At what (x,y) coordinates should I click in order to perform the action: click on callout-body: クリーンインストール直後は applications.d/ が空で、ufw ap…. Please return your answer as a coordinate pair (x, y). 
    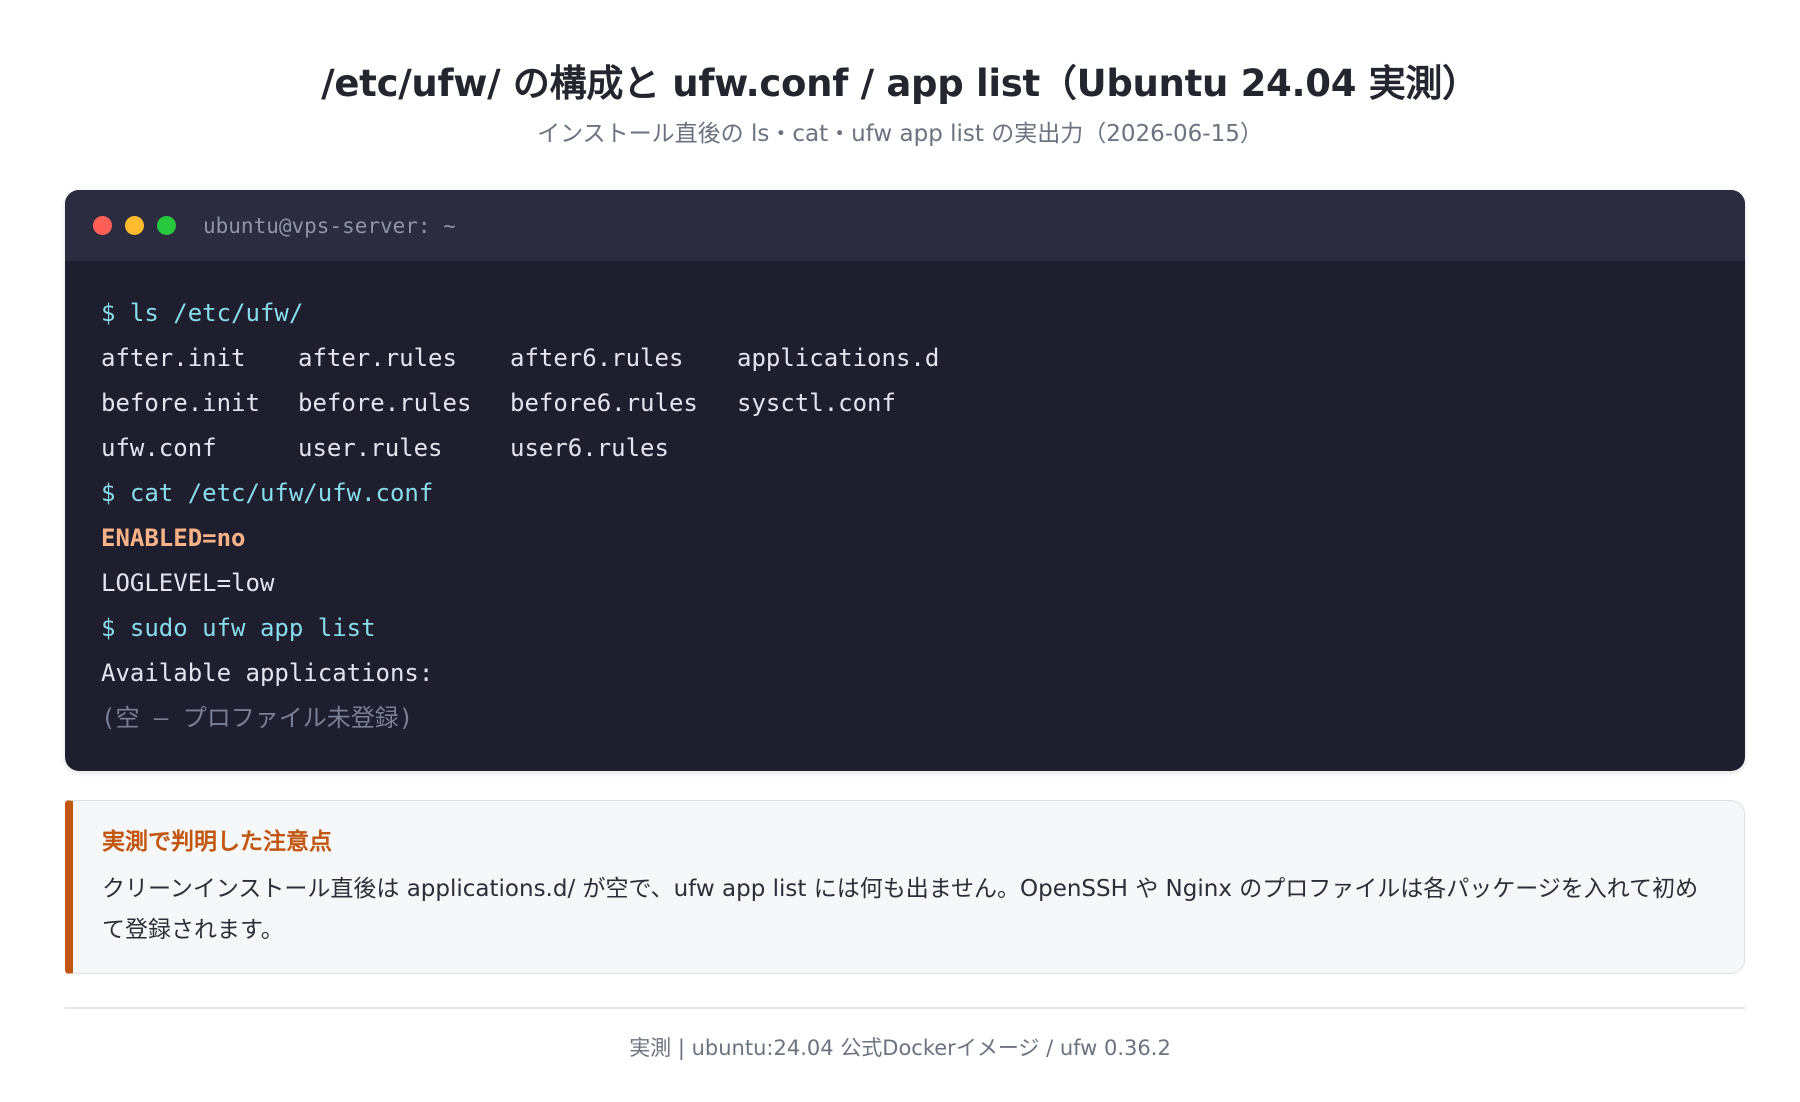
    Looking at the image, I should click on (900, 909).